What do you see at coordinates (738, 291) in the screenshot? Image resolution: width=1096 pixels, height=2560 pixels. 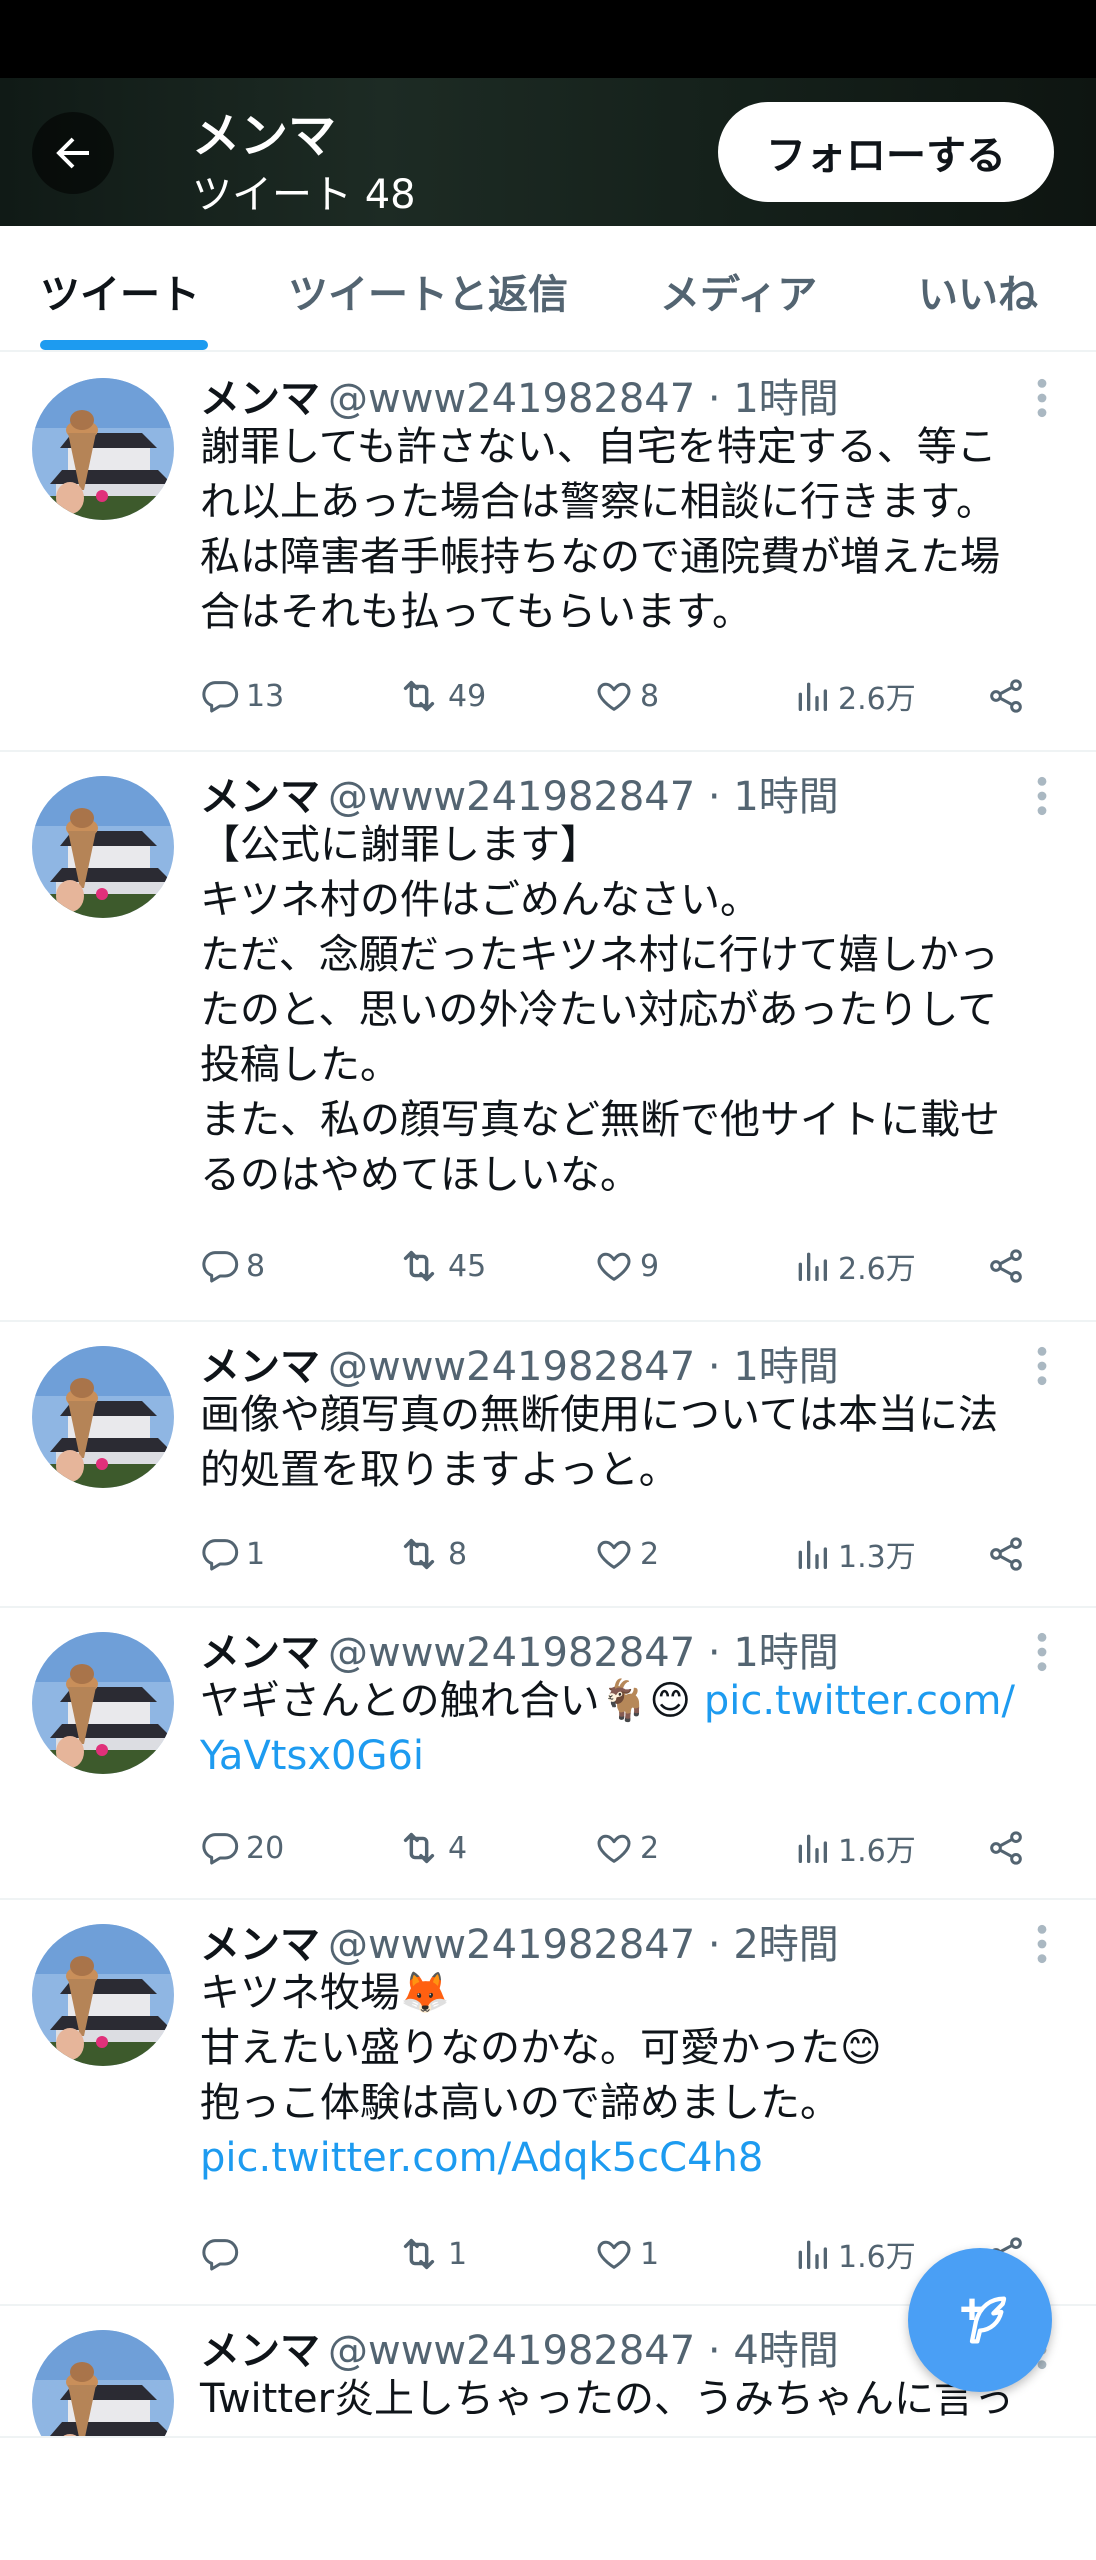 I see `tab-media: メディア` at bounding box center [738, 291].